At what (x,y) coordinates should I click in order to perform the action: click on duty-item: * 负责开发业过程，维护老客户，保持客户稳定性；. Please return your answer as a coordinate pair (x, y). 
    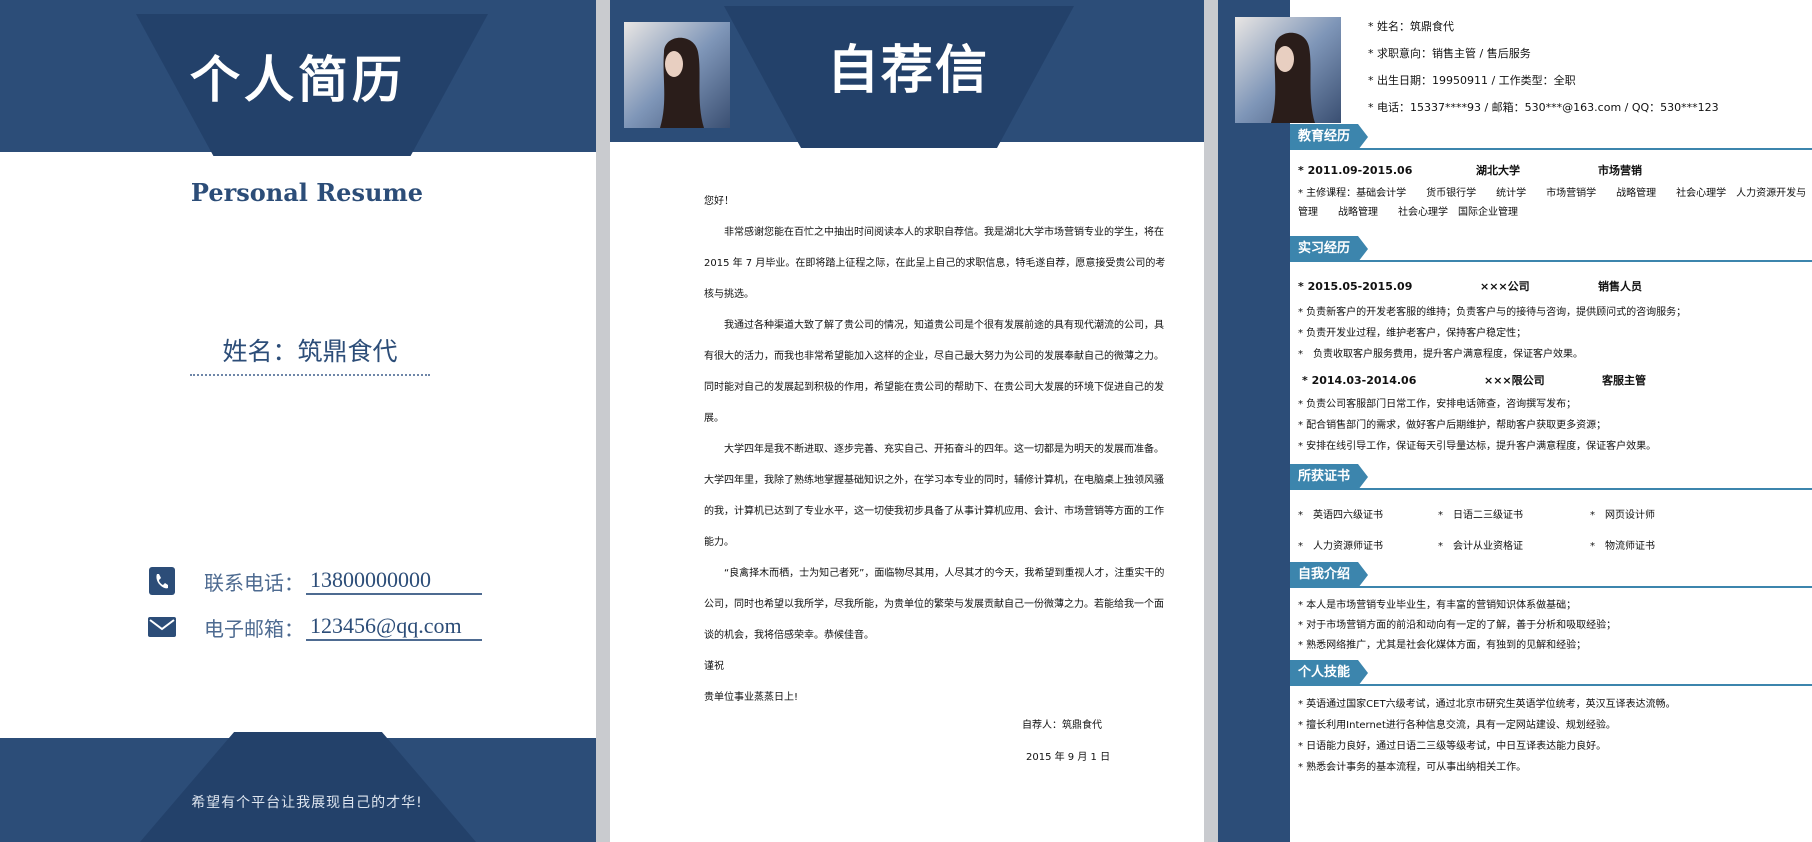
    Looking at the image, I should click on (1412, 333).